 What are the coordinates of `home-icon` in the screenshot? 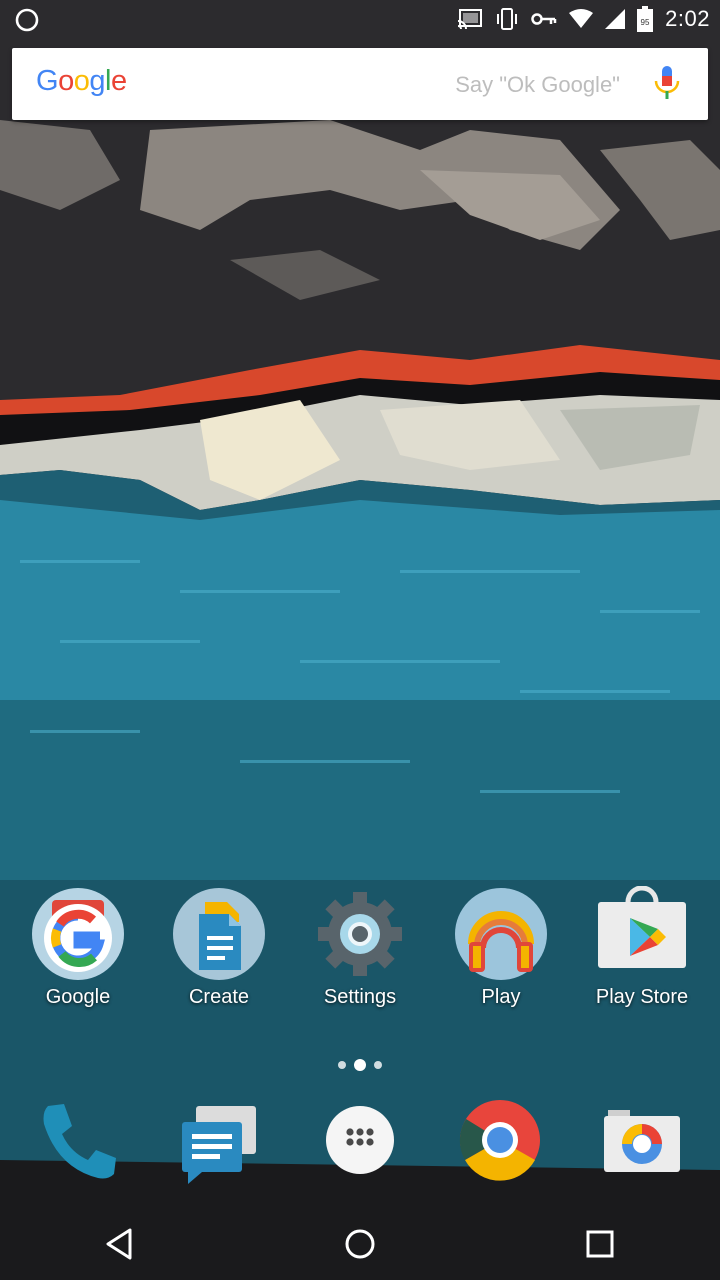 It's located at (360, 1244).